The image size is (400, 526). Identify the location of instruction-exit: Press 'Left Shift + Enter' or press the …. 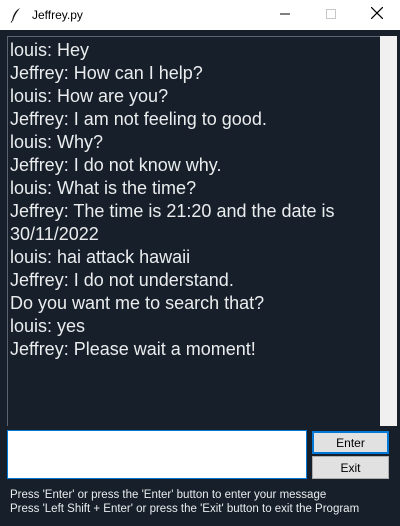
(185, 509).